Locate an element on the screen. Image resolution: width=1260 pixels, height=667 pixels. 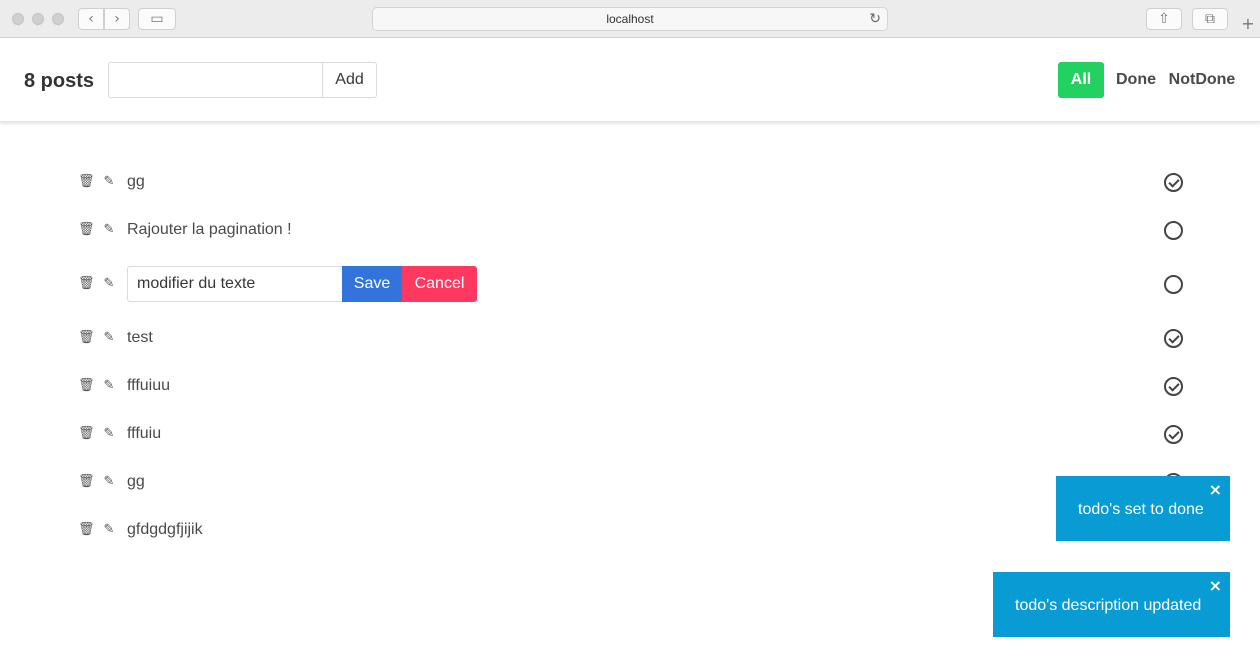
share-icon: ⇧ is located at coordinates (1164, 19).